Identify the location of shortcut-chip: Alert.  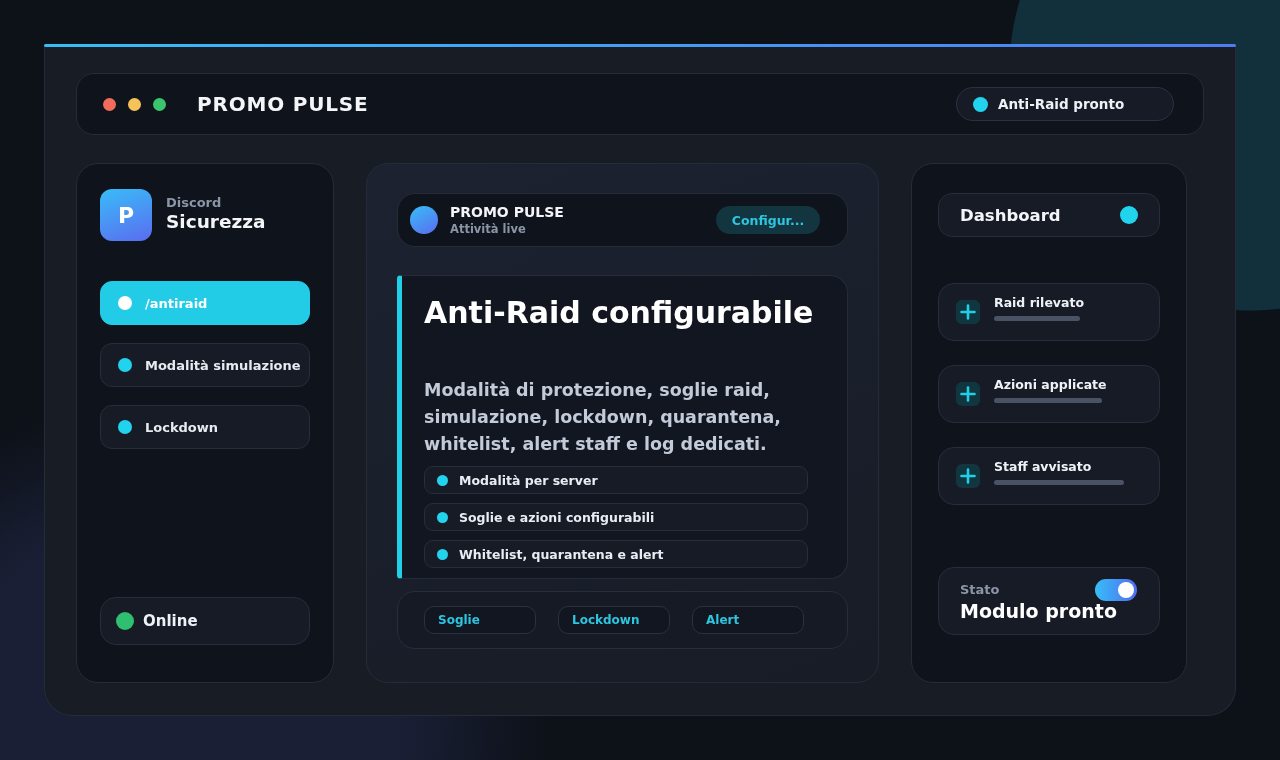
(748, 620).